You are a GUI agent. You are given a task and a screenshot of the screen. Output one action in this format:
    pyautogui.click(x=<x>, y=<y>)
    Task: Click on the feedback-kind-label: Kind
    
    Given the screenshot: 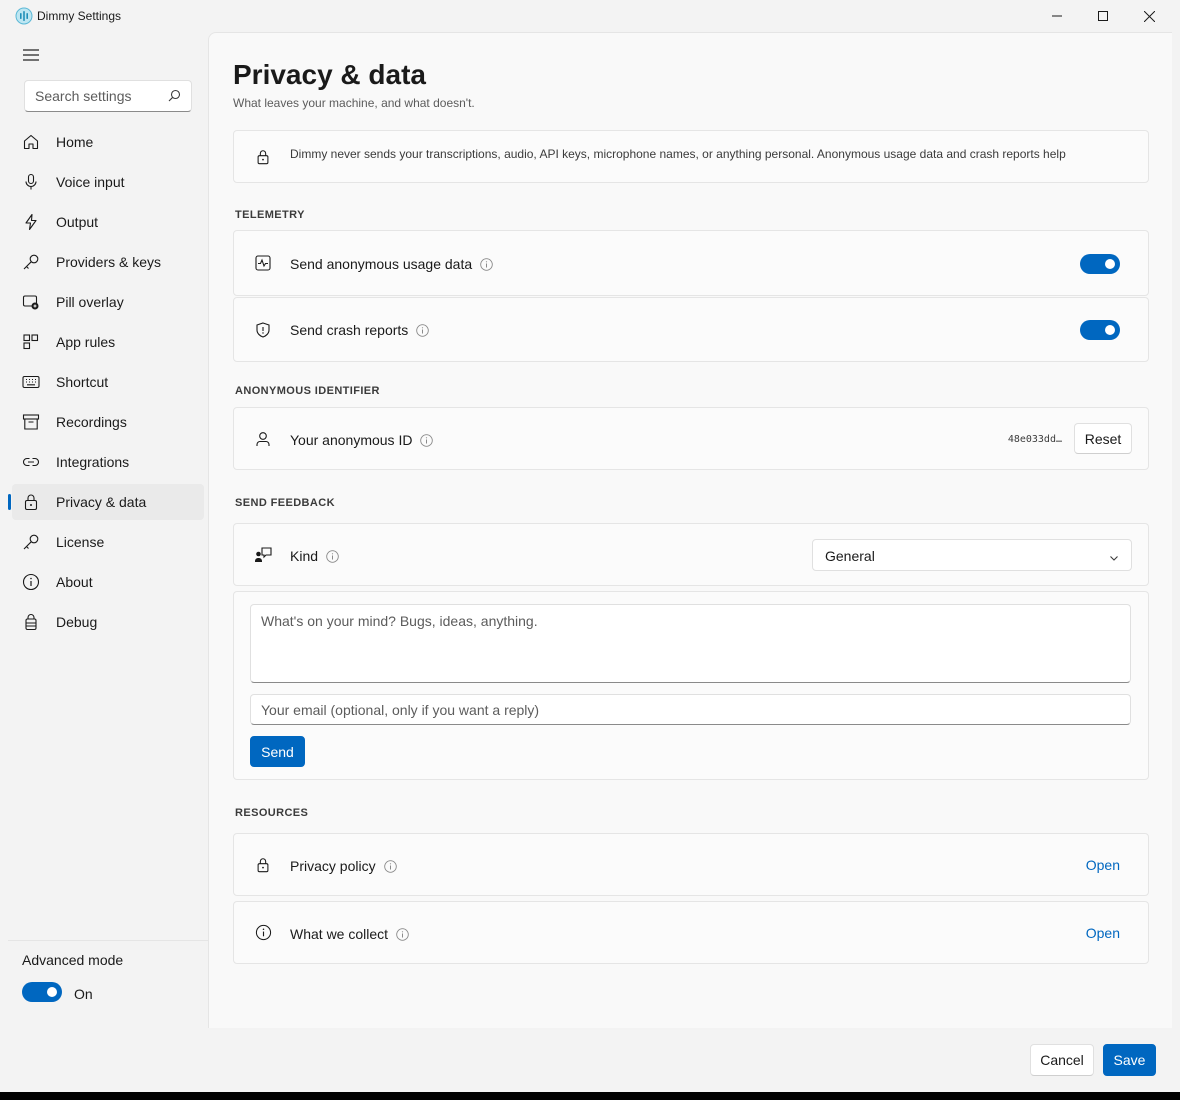 What is the action you would take?
    pyautogui.click(x=314, y=556)
    